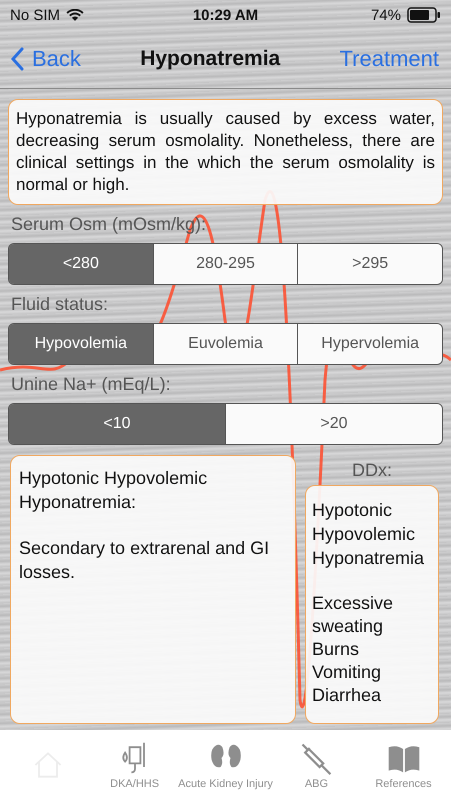 This screenshot has width=451, height=800. I want to click on battery-percent: 74%, so click(385, 15).